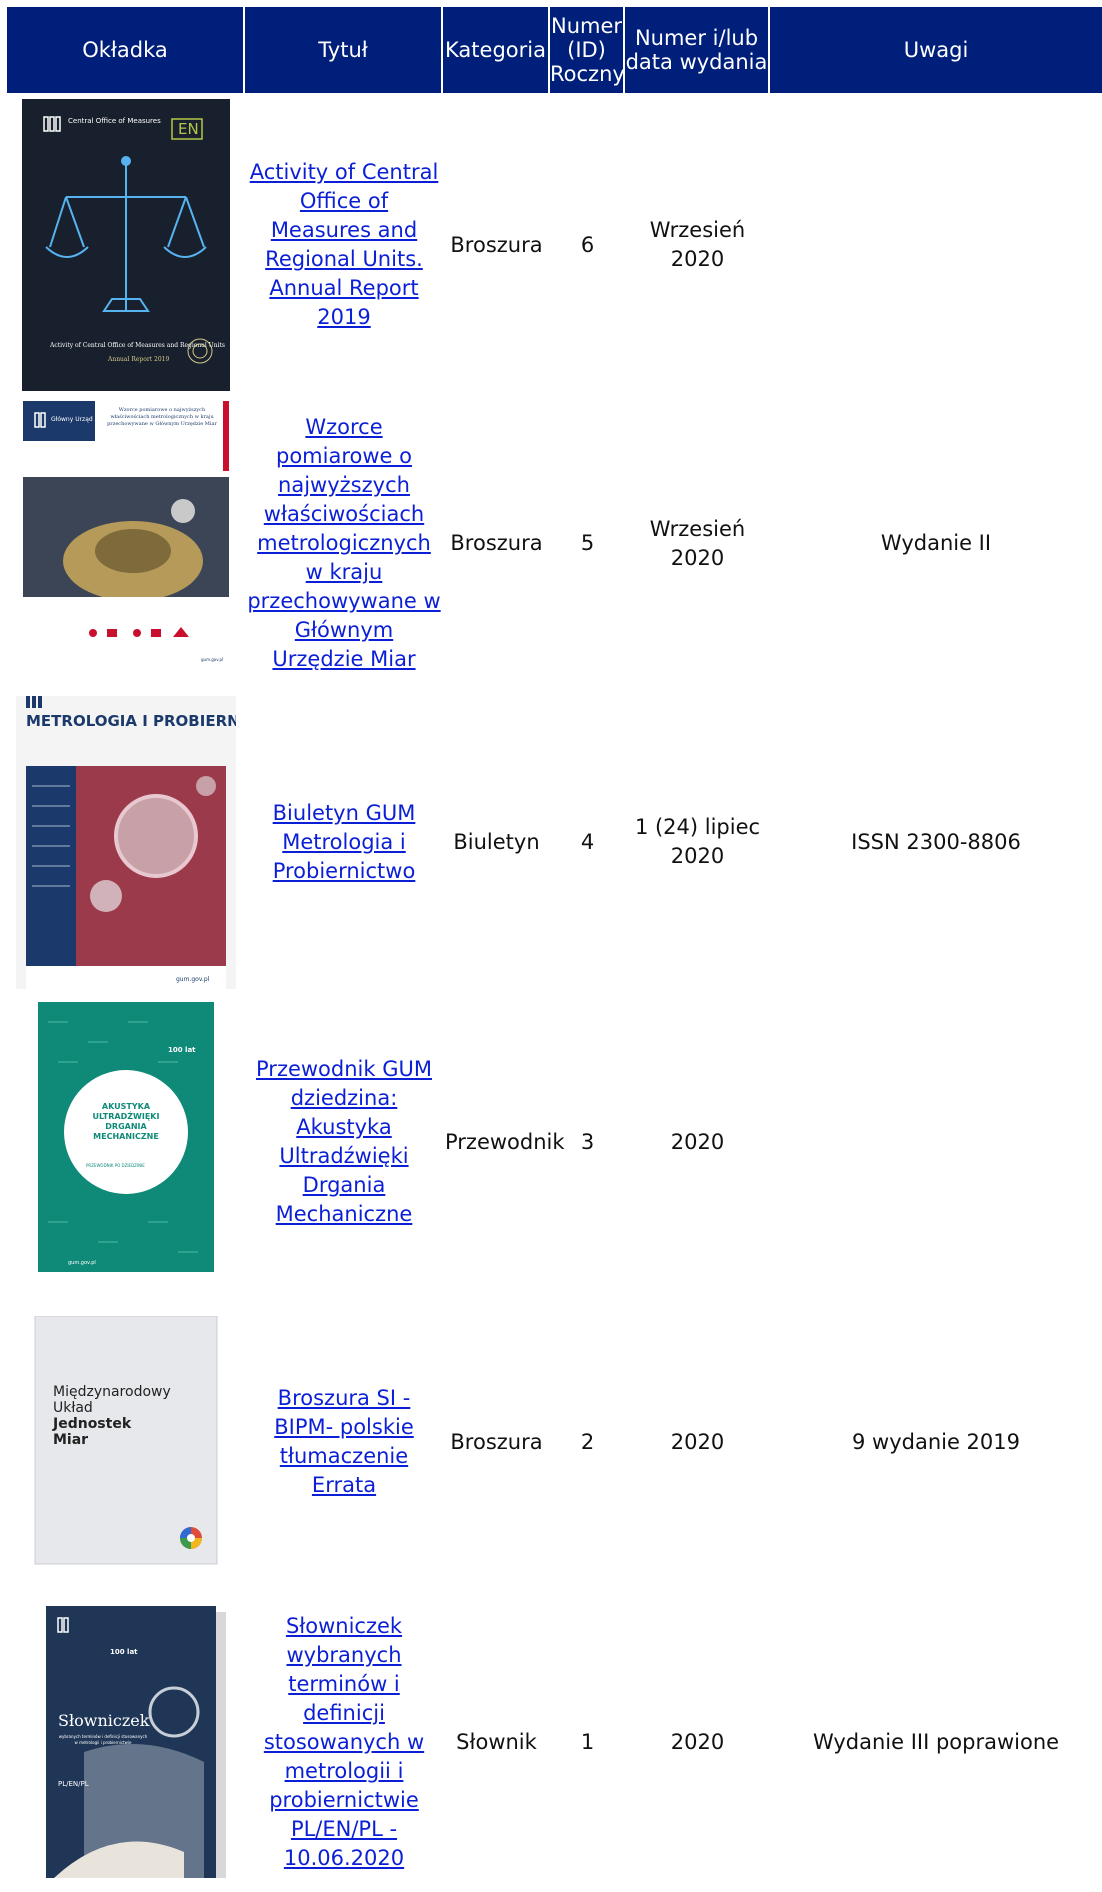 The image size is (1102, 1892). Describe the element at coordinates (496, 51) in the screenshot. I see `column-header-category: Kategoria` at that location.